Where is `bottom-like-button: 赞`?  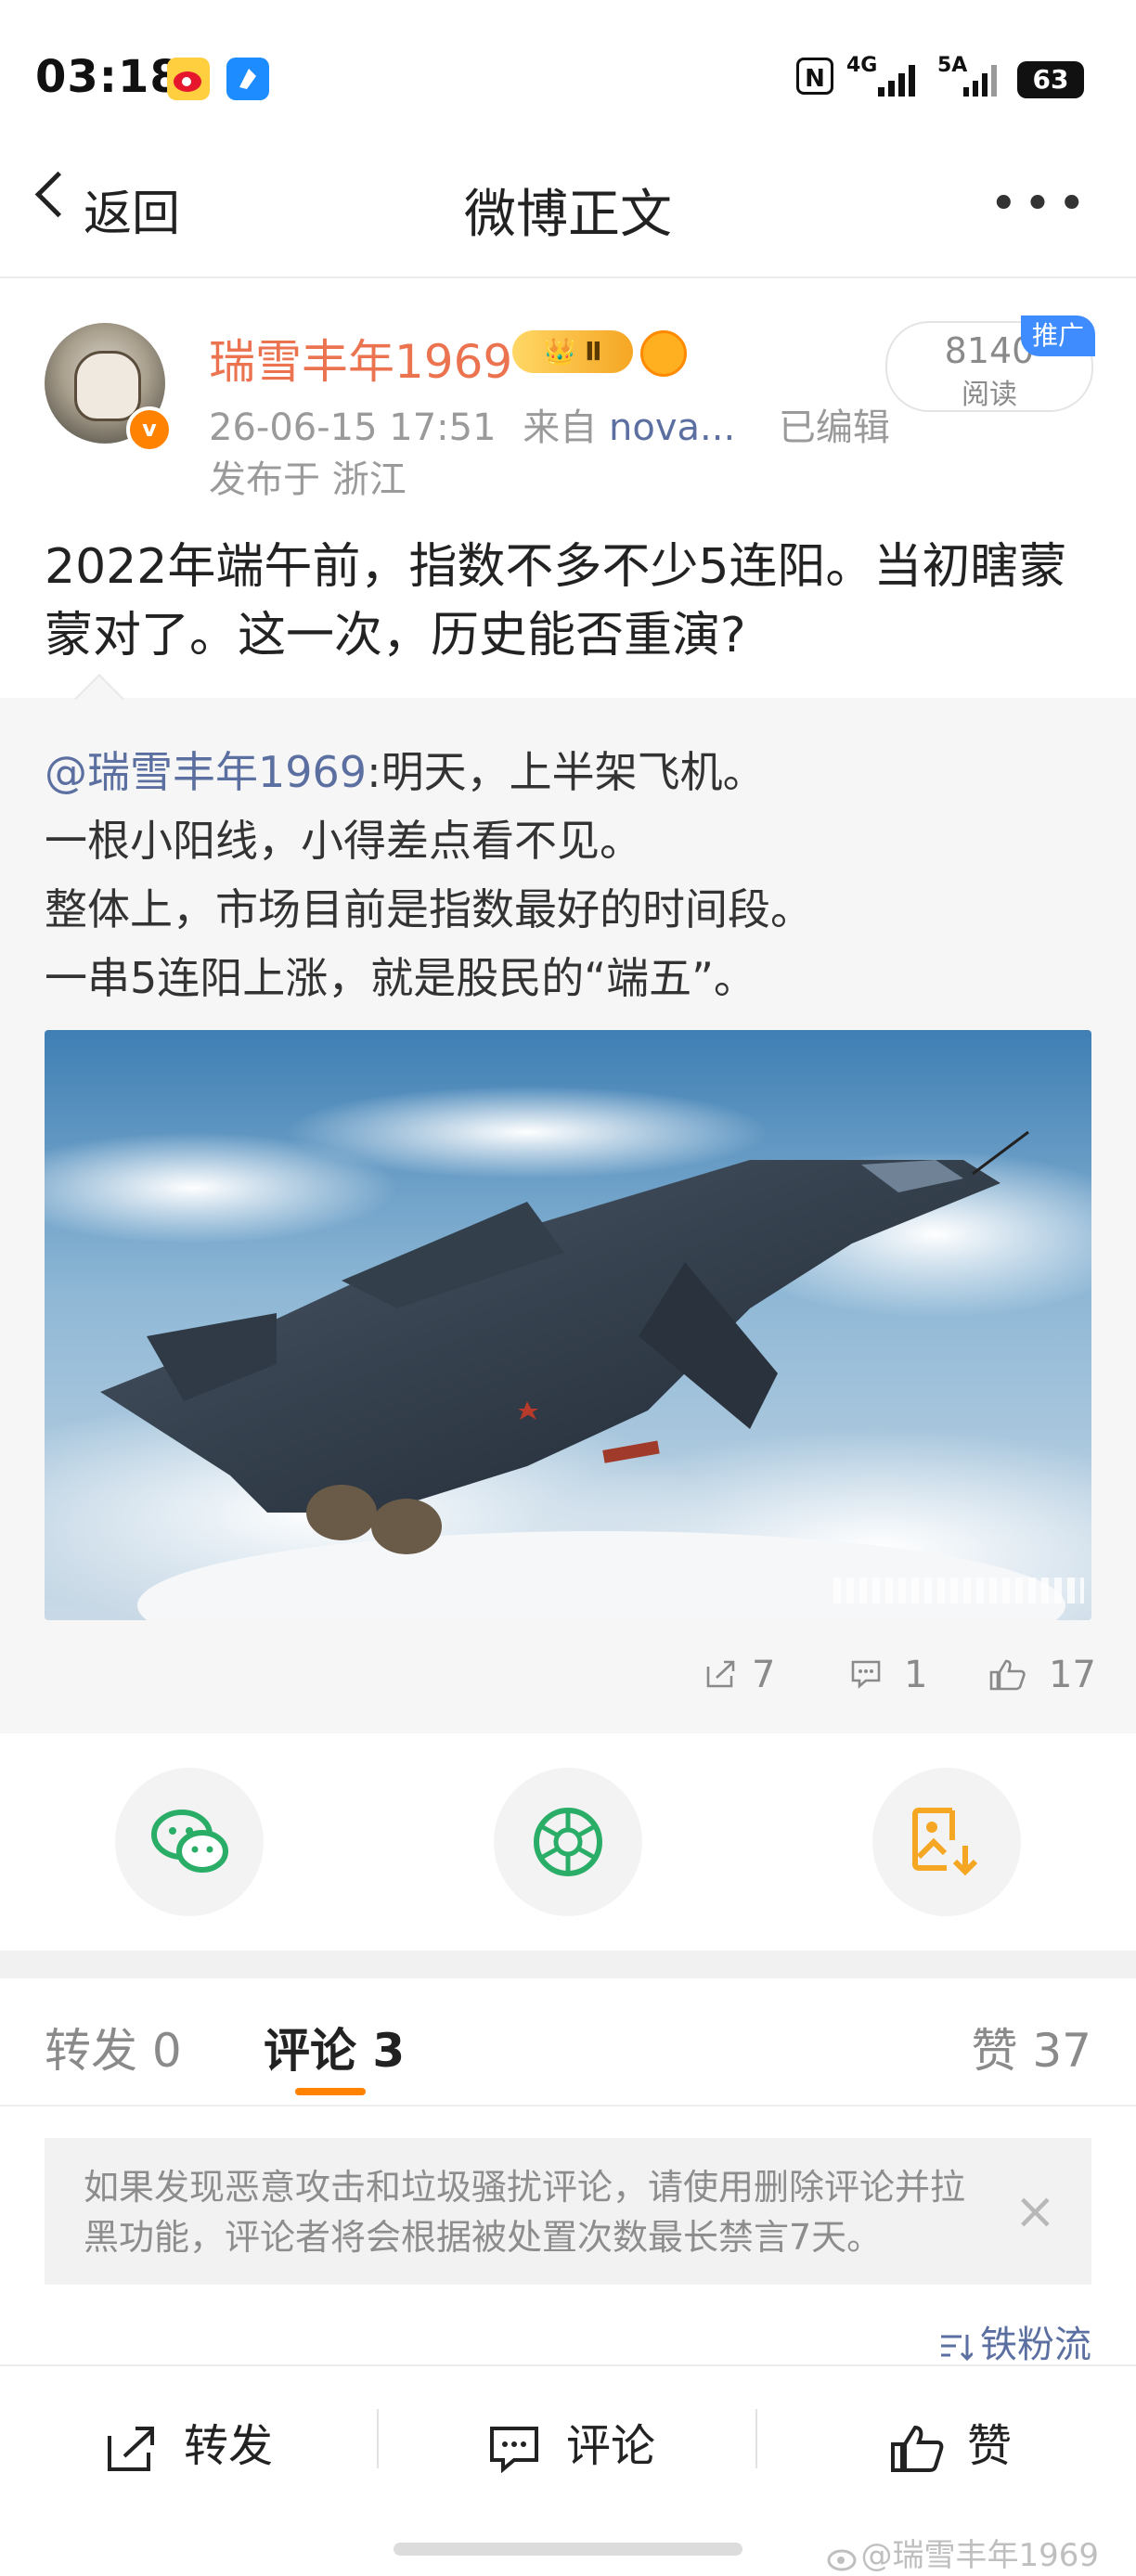 bottom-like-button: 赞 is located at coordinates (950, 2441).